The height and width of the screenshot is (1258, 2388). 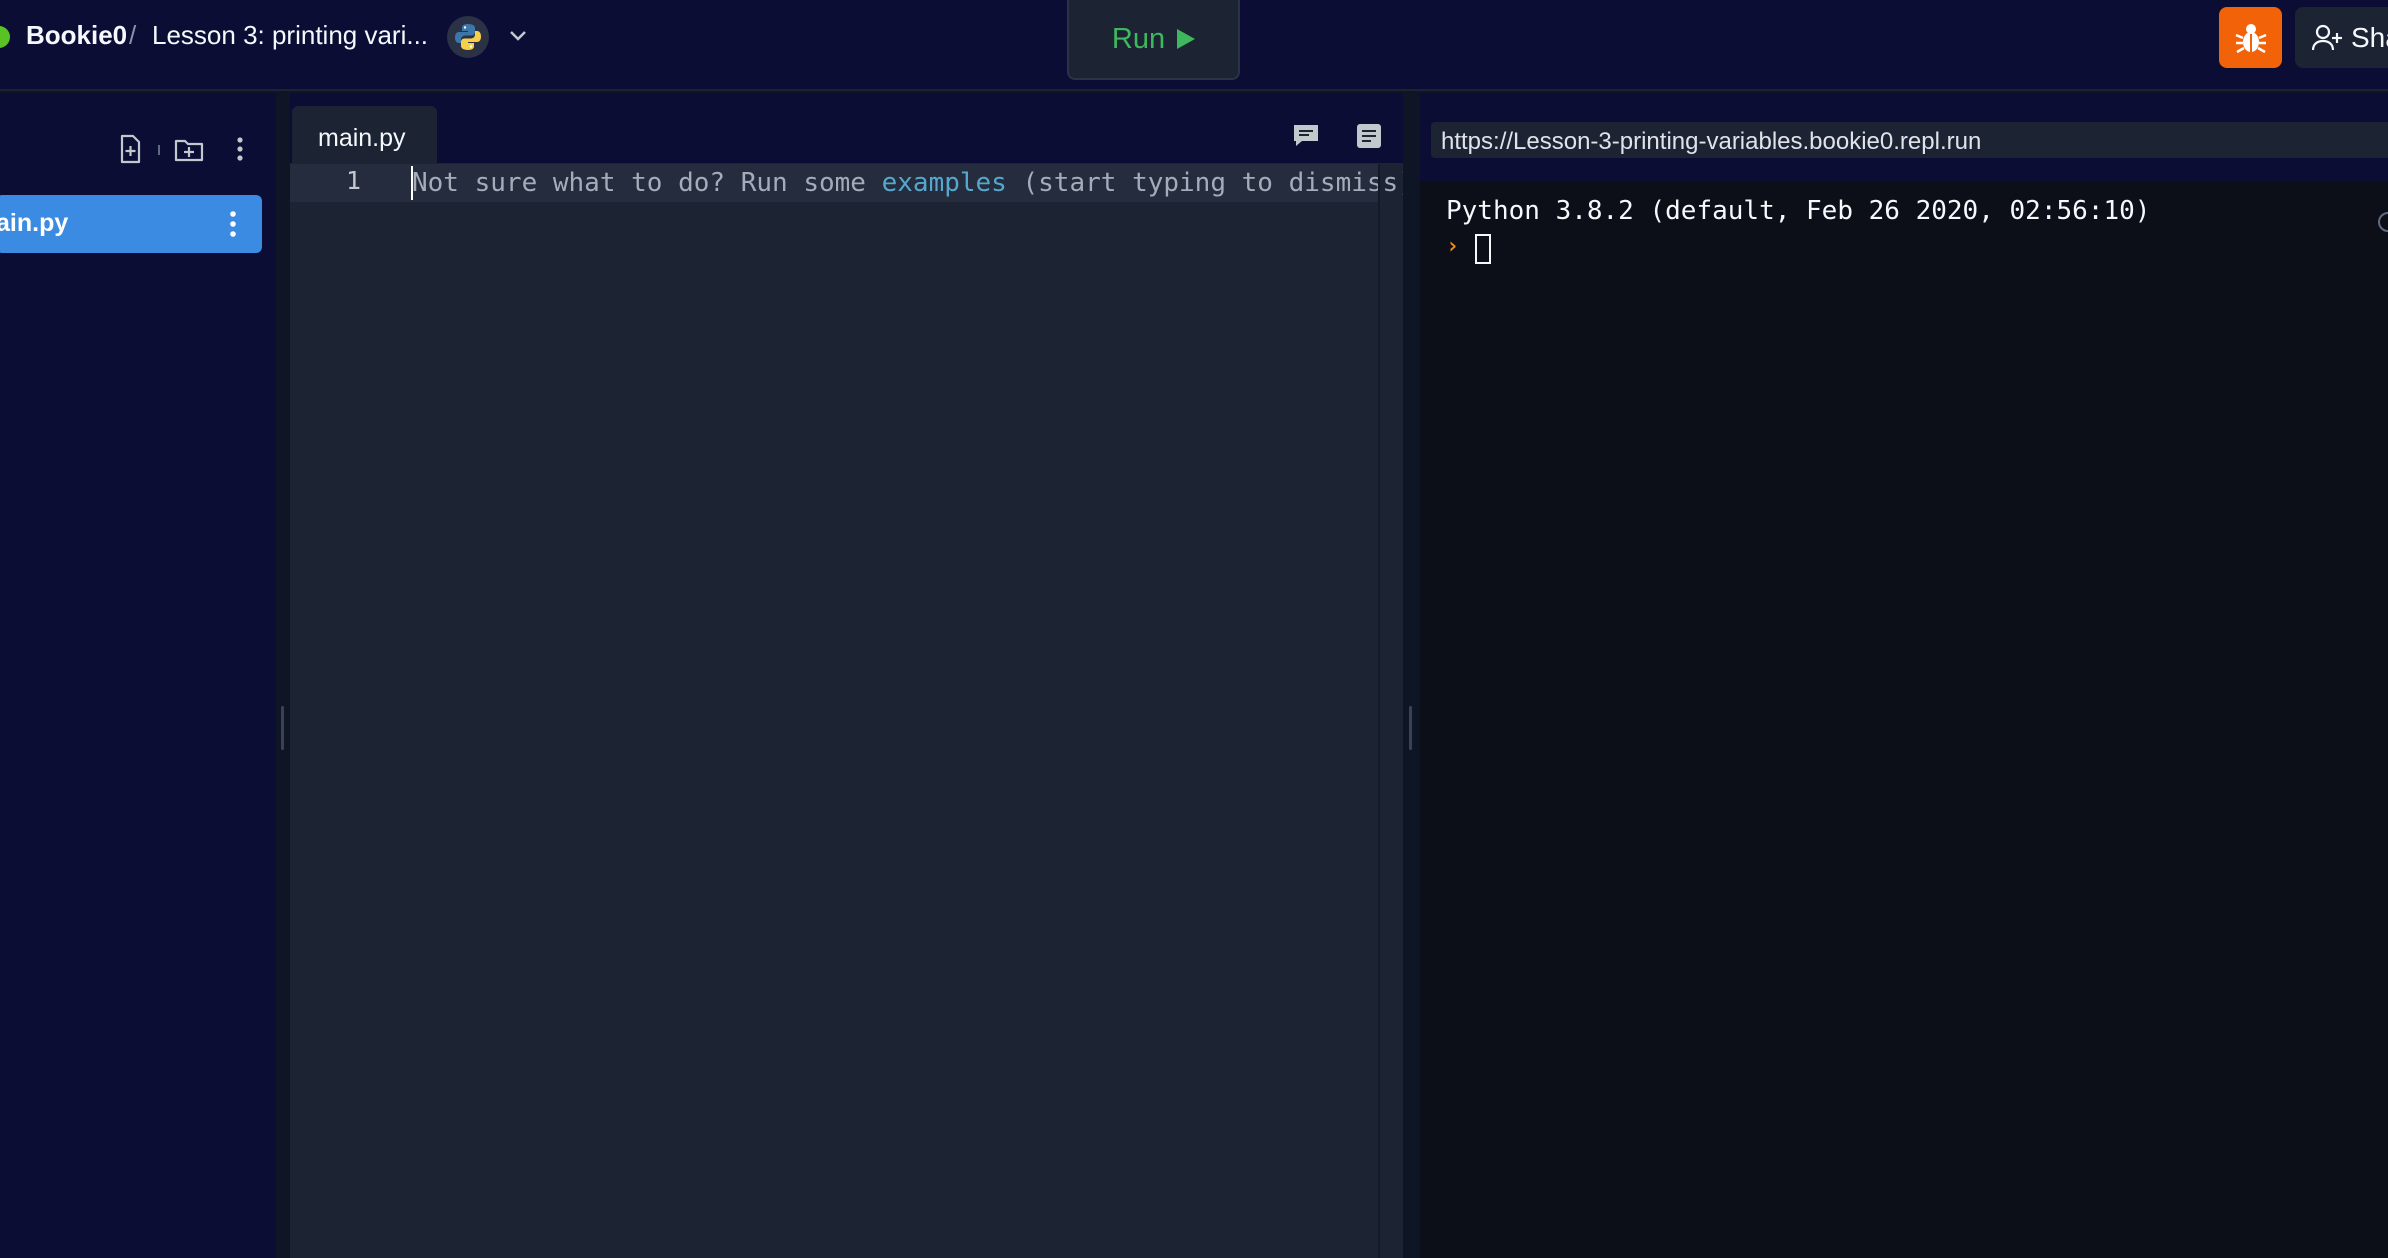 I want to click on chevron-down-icon, so click(x=518, y=36).